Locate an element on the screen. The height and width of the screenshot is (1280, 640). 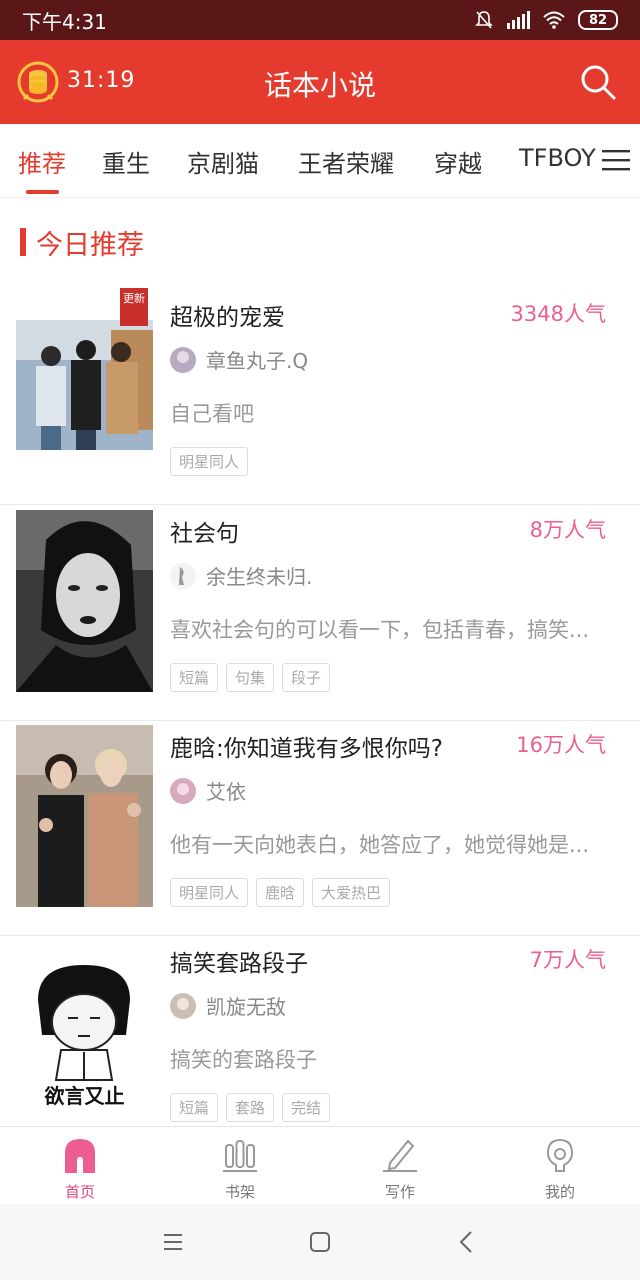
book-cover: 欲言又止 is located at coordinates (84, 1031).